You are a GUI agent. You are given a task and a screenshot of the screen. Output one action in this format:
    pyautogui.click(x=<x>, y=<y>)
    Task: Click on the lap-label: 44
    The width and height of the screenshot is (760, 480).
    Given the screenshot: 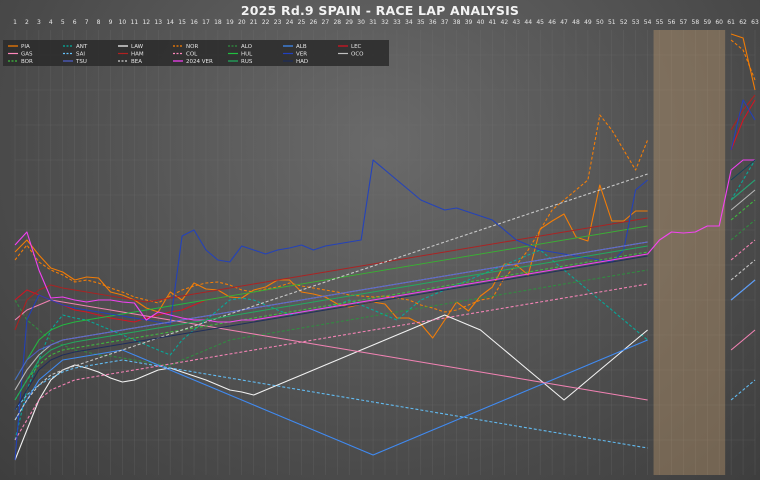 What is the action you would take?
    pyautogui.click(x=528, y=22)
    